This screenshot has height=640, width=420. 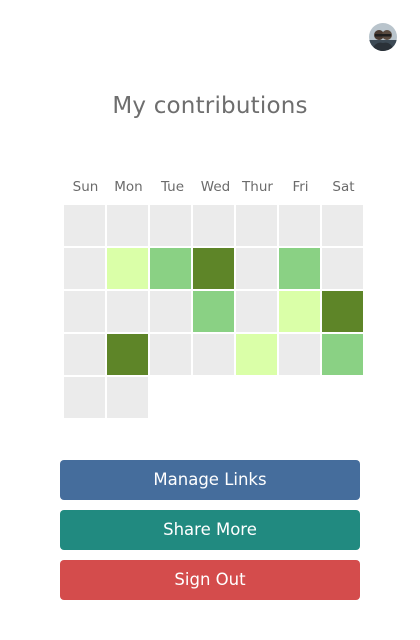 I want to click on day-label-thur: Thur, so click(x=257, y=187).